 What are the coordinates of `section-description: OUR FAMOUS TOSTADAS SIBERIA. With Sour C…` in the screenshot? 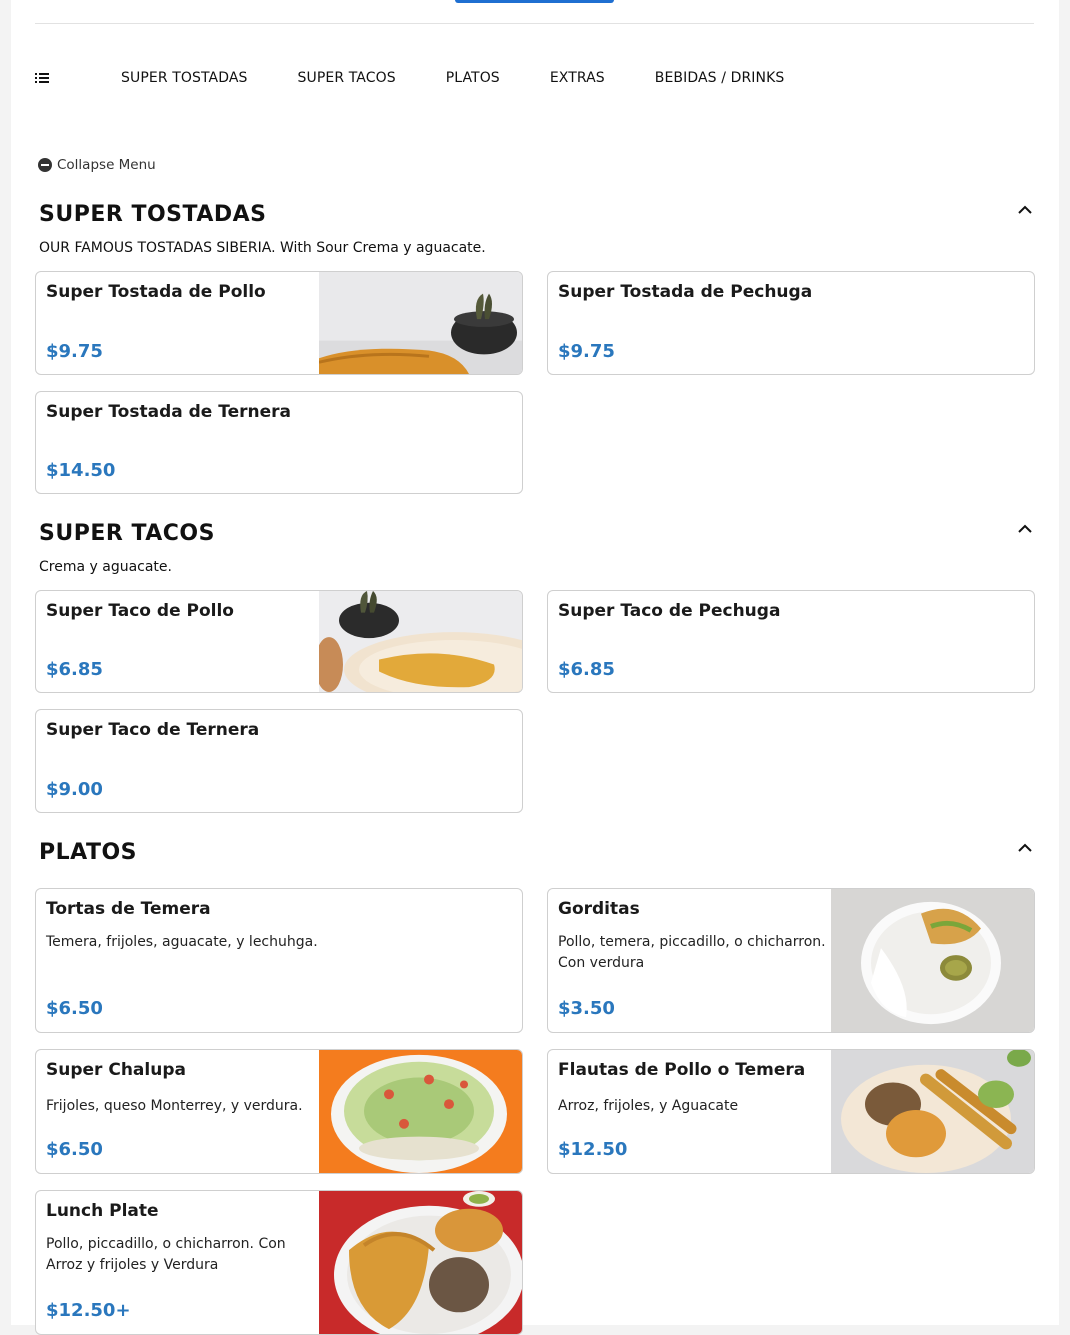 It's located at (262, 248).